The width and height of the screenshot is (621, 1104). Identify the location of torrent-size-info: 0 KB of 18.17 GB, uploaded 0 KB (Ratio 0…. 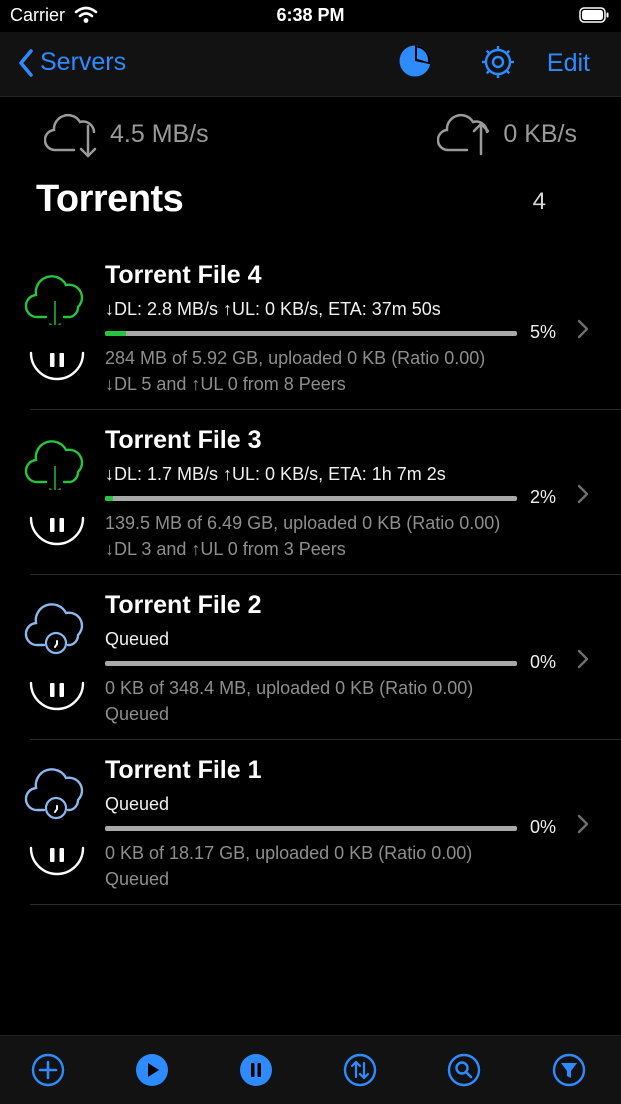
(289, 853).